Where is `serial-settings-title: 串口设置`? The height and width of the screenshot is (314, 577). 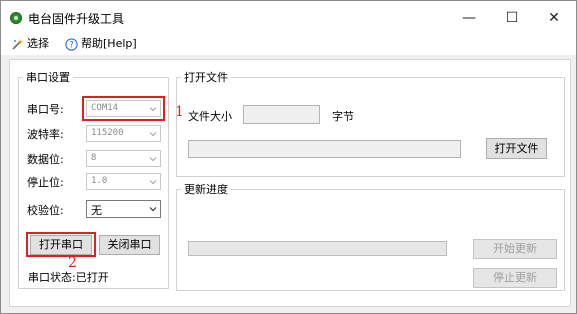 serial-settings-title: 串口设置 is located at coordinates (48, 77).